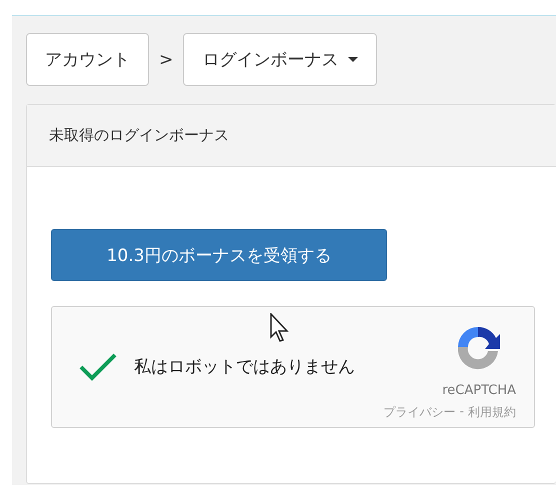  What do you see at coordinates (98, 367) in the screenshot?
I see `checkbox` at bounding box center [98, 367].